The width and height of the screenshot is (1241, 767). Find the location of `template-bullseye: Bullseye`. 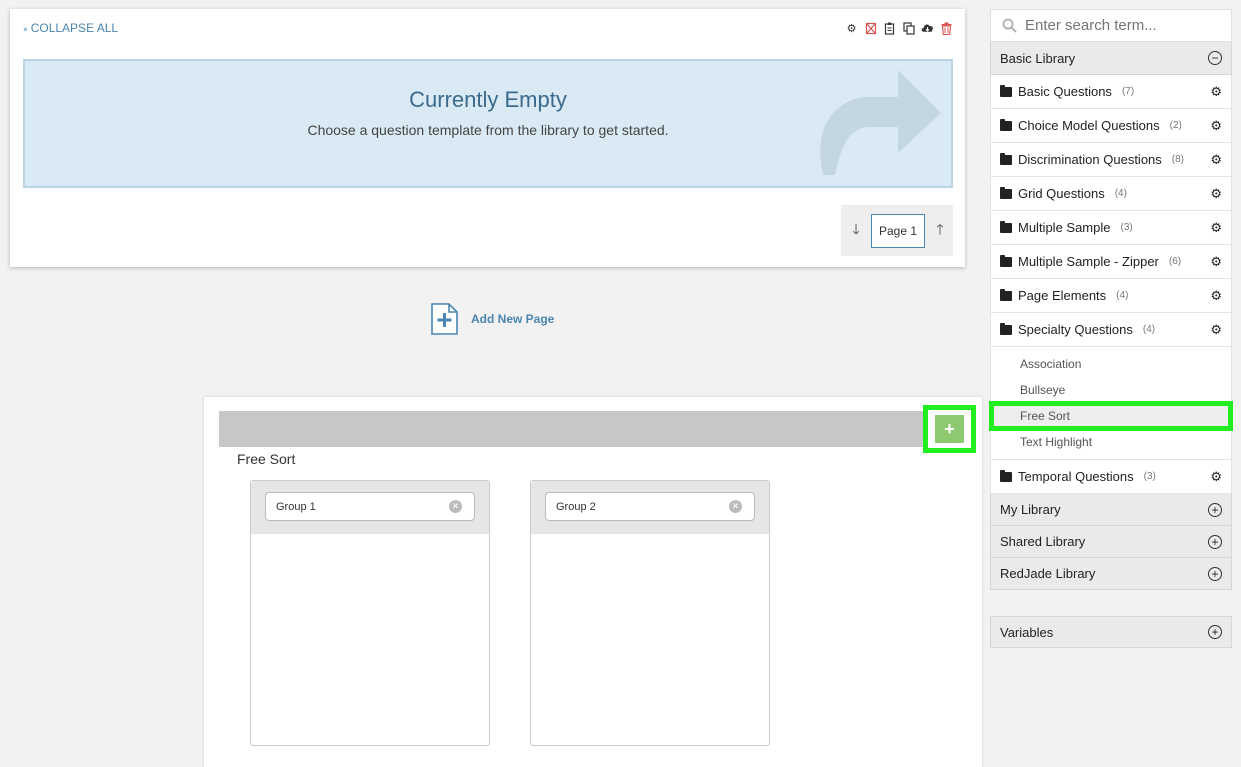

template-bullseye: Bullseye is located at coordinates (1111, 390).